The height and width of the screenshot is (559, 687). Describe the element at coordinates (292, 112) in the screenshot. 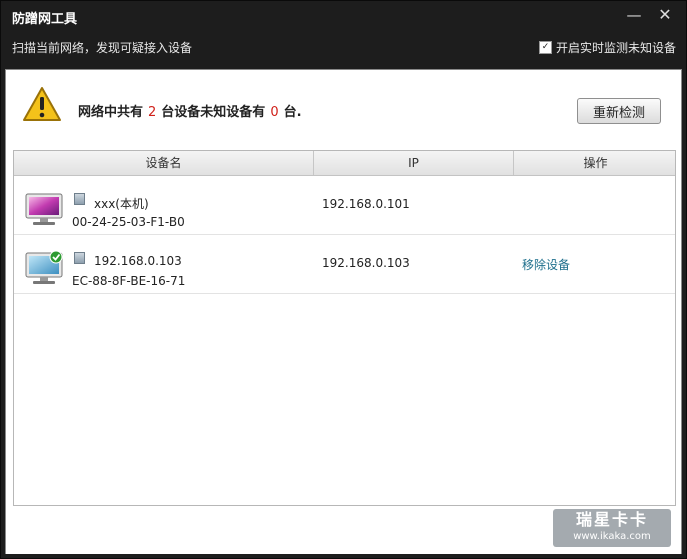

I see `summary-suffix: 台.` at that location.